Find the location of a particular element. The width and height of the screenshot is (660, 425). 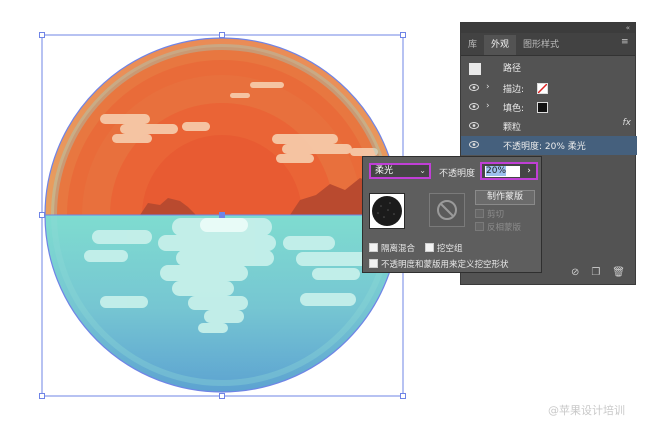

resize-handle-top-center is located at coordinates (222, 35).